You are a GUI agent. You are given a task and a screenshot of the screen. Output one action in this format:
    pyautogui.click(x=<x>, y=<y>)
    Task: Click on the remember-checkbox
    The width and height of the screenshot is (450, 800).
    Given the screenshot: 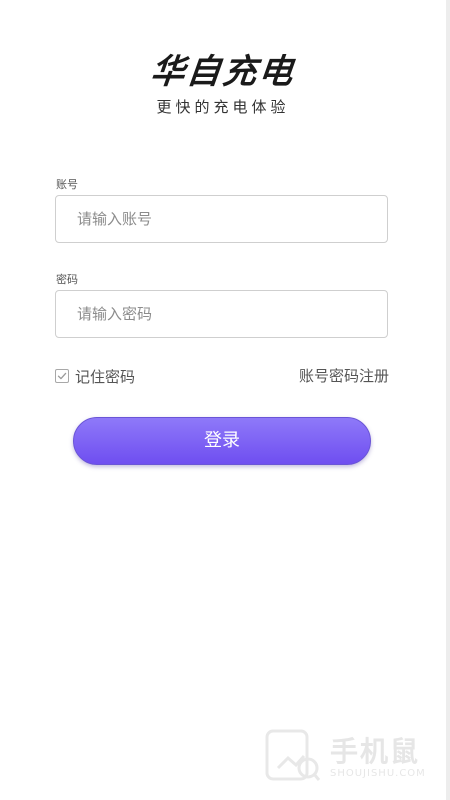 What is the action you would take?
    pyautogui.click(x=62, y=376)
    